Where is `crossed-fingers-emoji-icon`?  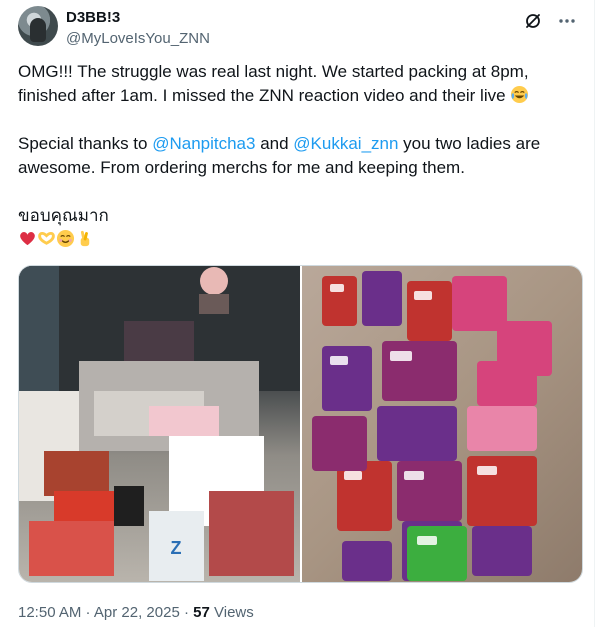 crossed-fingers-emoji-icon is located at coordinates (84, 238).